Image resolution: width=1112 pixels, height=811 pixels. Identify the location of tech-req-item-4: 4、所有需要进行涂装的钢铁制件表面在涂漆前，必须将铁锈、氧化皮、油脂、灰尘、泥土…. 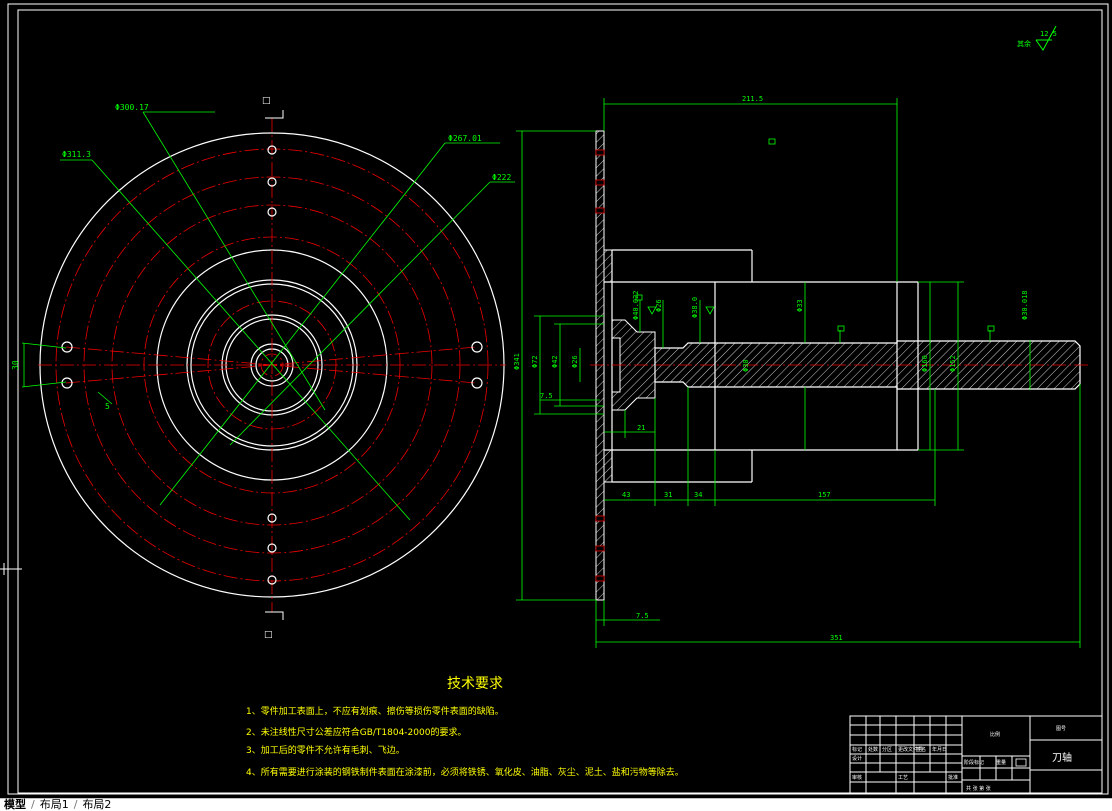
(465, 772).